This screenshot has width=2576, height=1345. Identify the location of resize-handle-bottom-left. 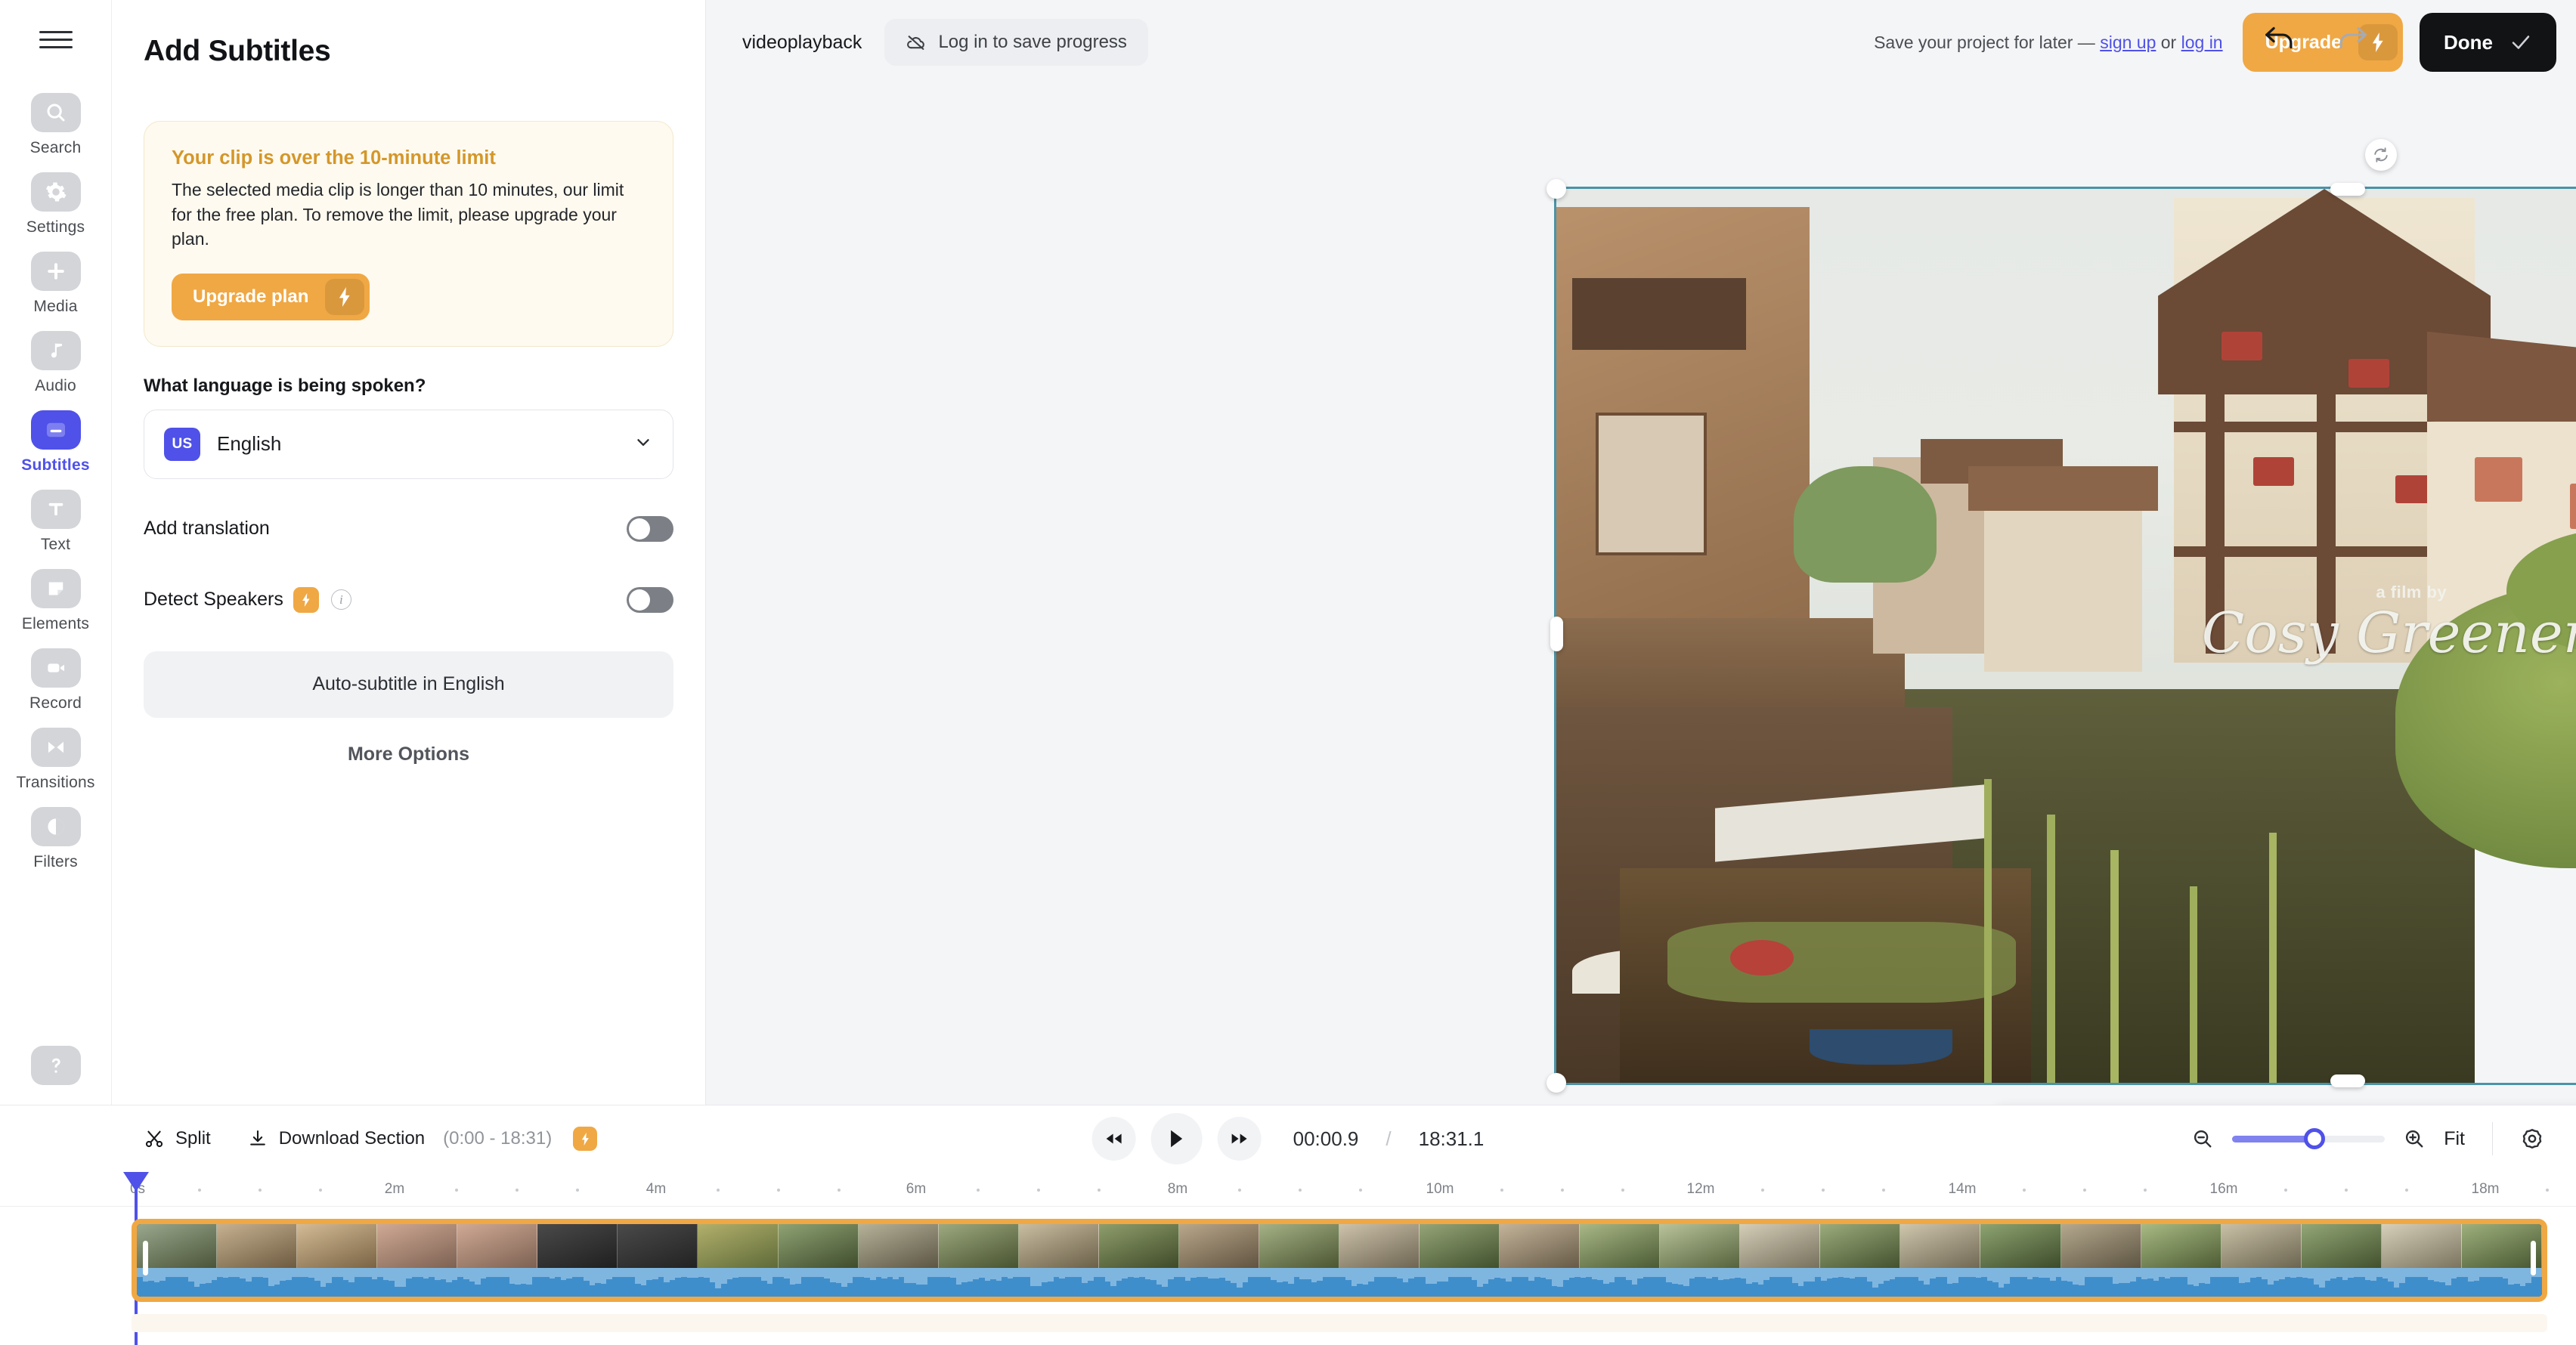
(1556, 1083).